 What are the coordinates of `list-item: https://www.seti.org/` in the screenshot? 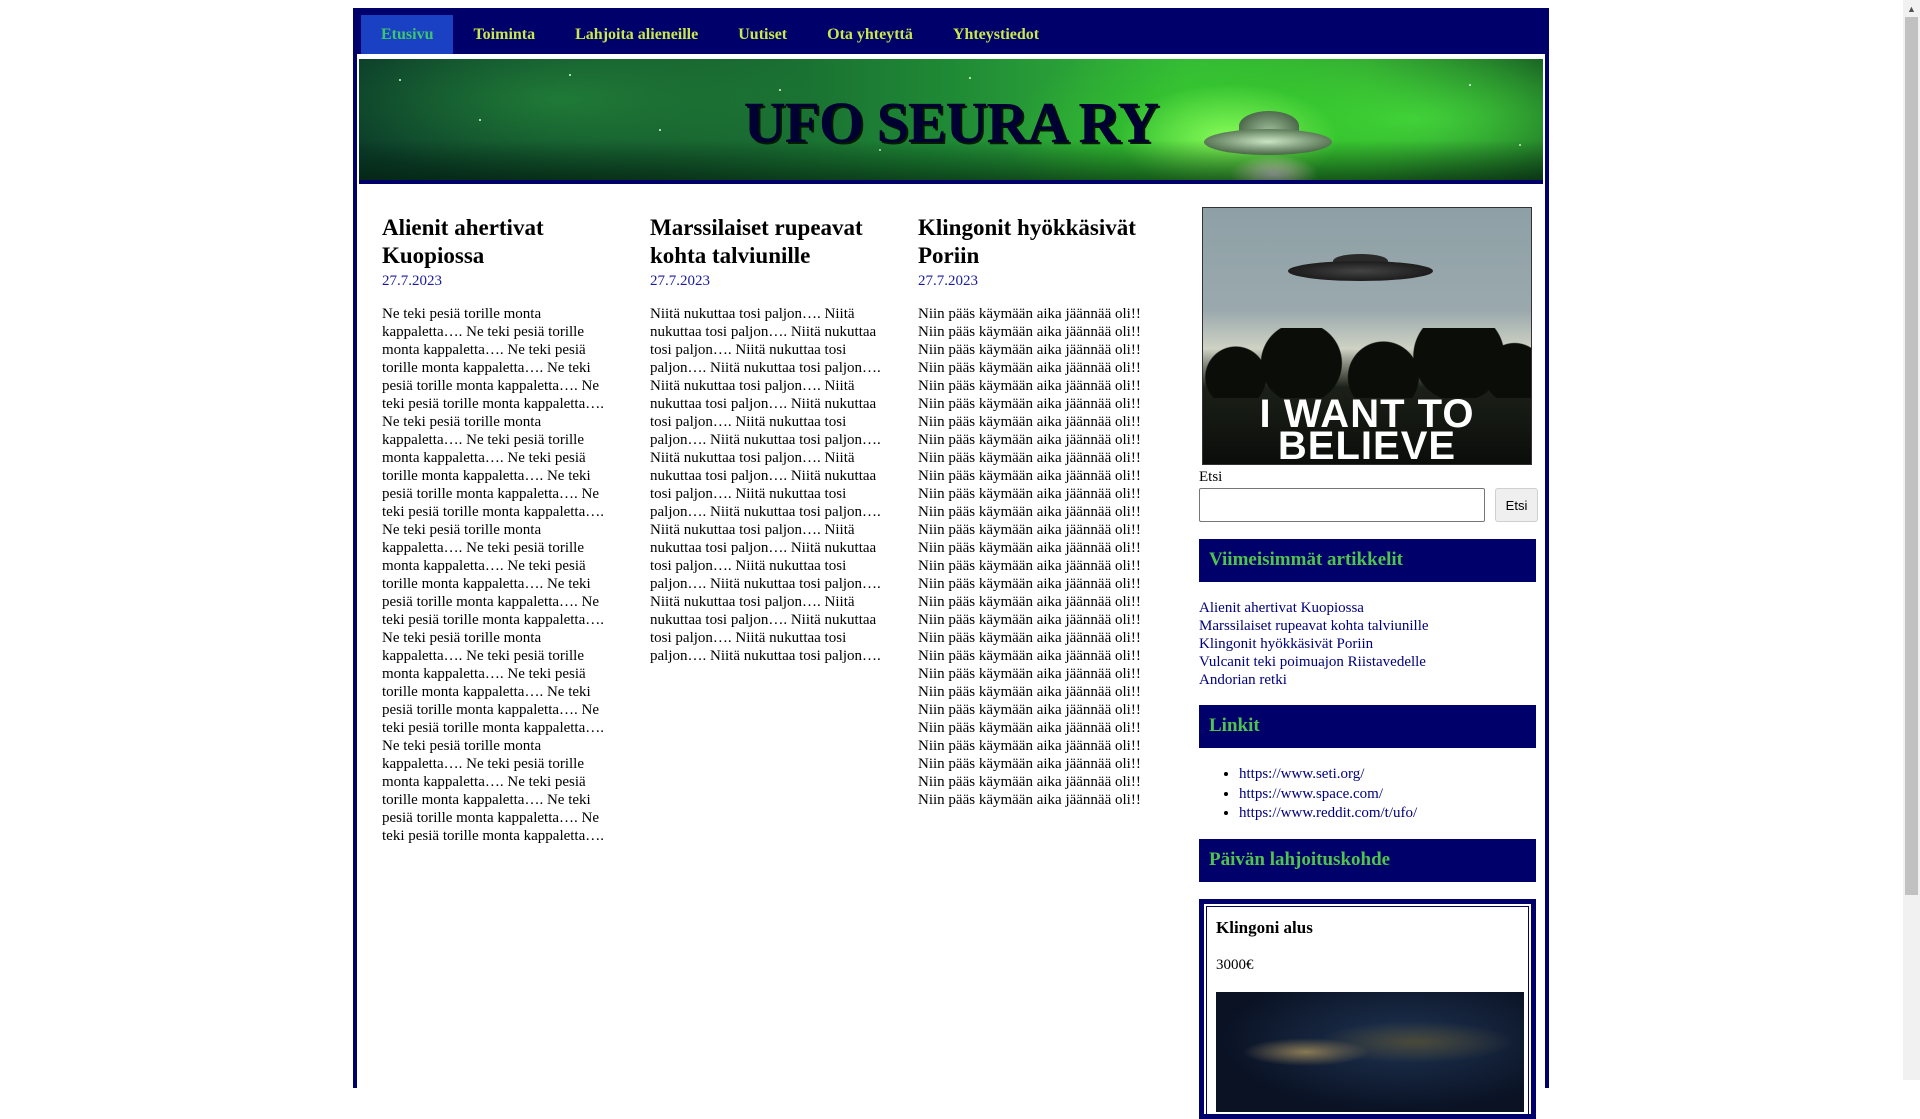 It's located at (1328, 775).